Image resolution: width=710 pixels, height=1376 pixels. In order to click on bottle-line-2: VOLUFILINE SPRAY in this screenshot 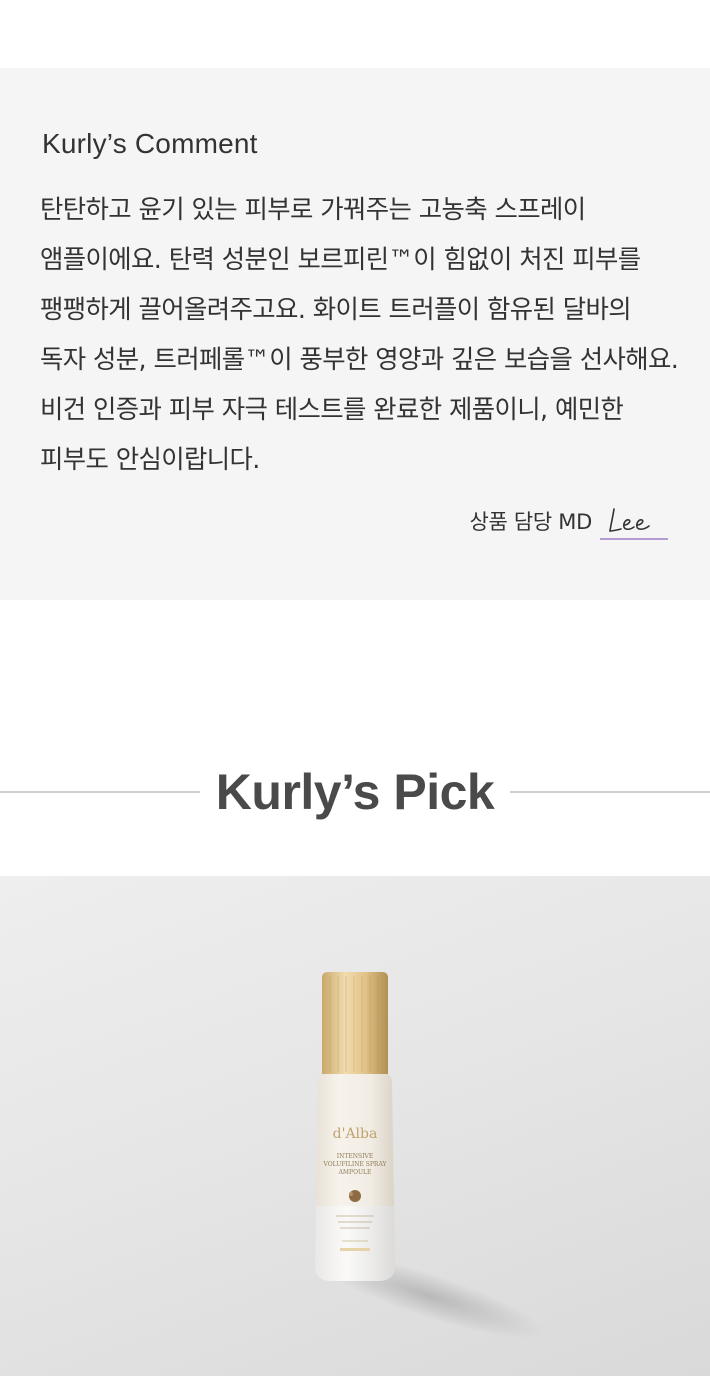, I will do `click(355, 1164)`.